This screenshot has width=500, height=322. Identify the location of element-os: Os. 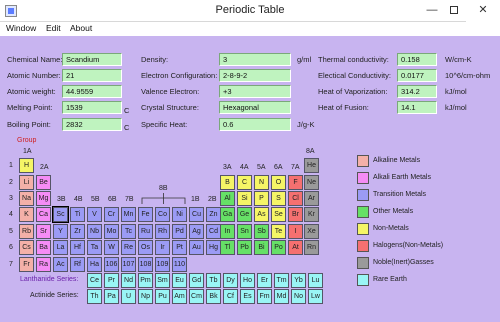
(145, 247).